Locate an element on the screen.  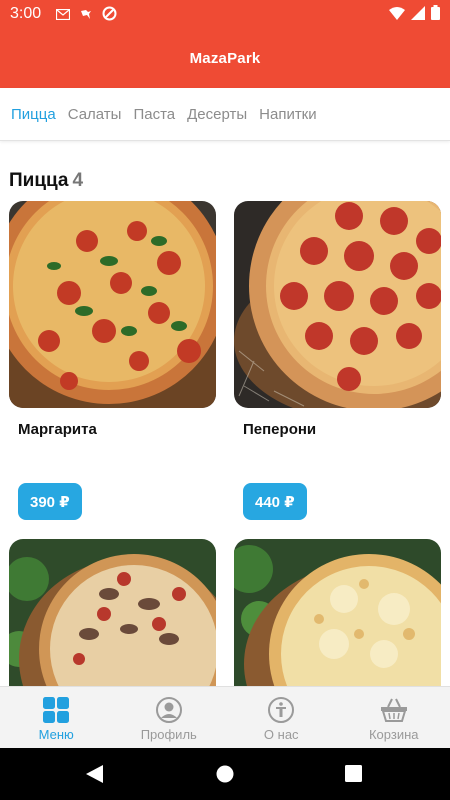
gmail-icon is located at coordinates (63, 16).